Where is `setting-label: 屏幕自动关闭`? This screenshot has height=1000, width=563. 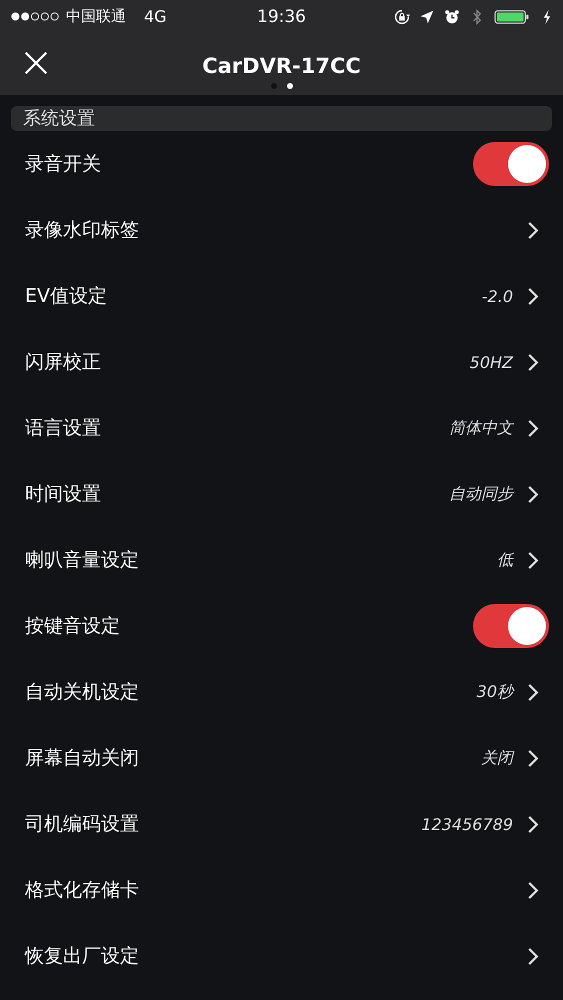
setting-label: 屏幕自动关闭 is located at coordinates (82, 758).